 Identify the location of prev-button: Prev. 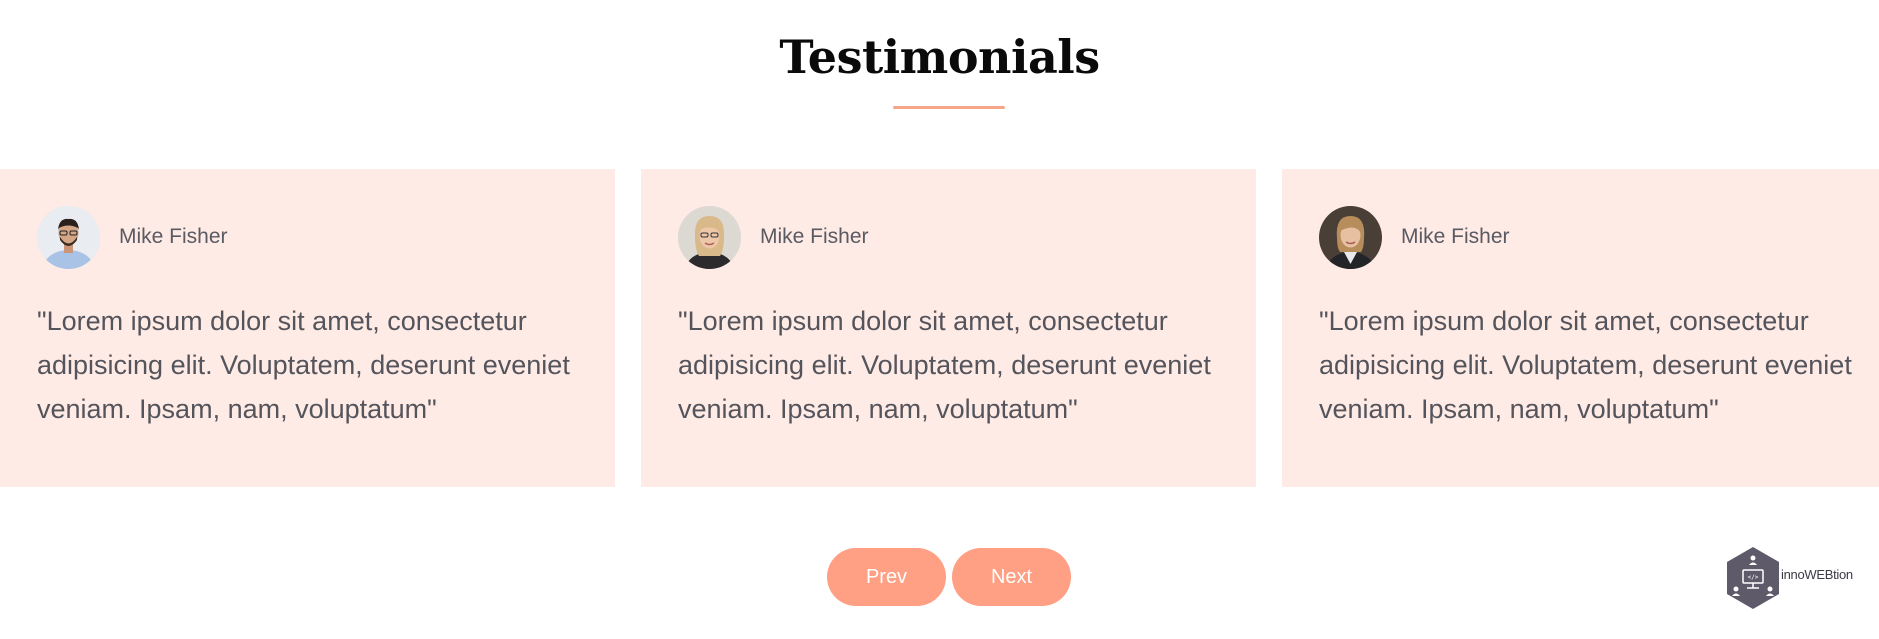
(886, 577).